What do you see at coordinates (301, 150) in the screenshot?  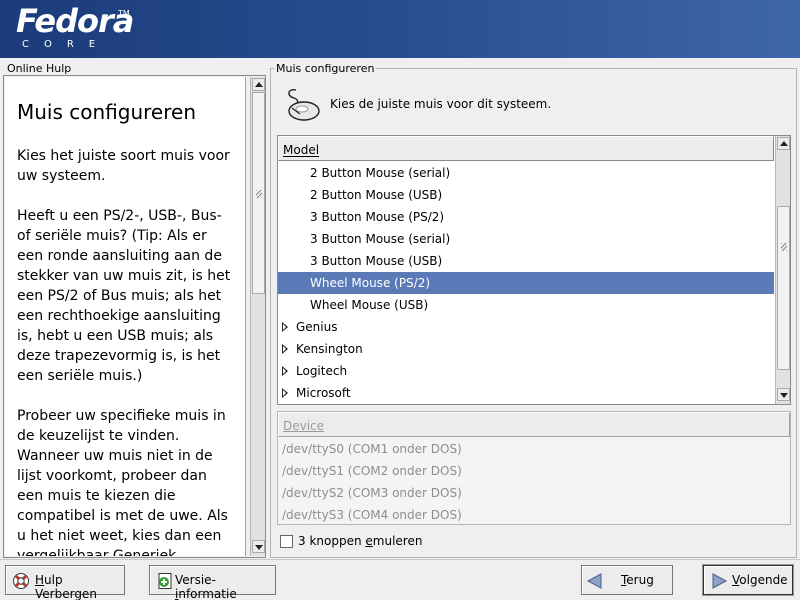 I see `model-column-header-label: Model` at bounding box center [301, 150].